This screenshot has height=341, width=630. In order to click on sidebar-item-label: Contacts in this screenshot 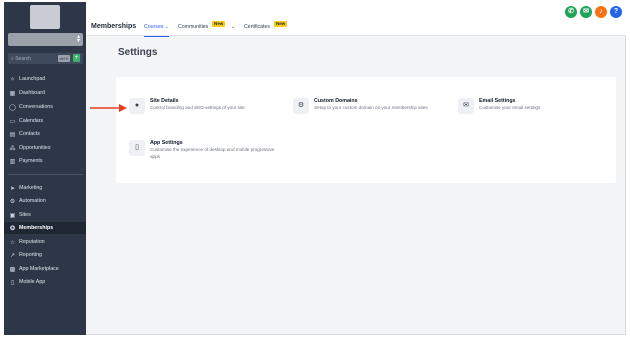, I will do `click(29, 134)`.